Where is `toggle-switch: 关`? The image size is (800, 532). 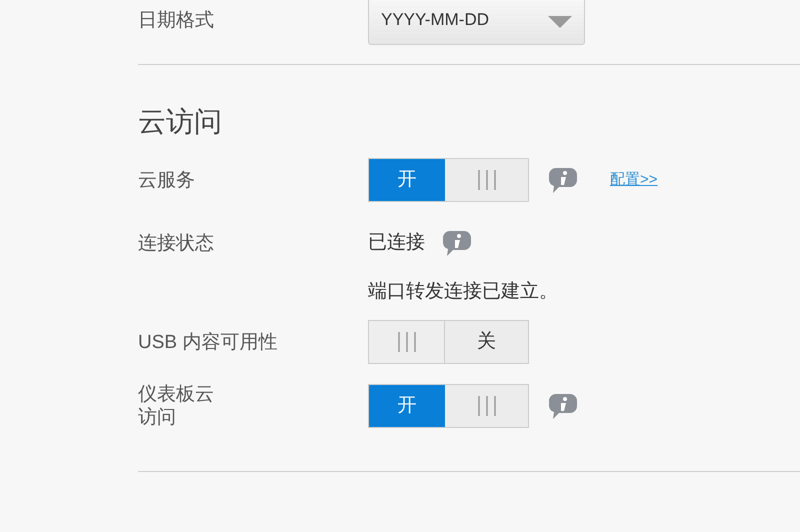 toggle-switch: 关 is located at coordinates (448, 342).